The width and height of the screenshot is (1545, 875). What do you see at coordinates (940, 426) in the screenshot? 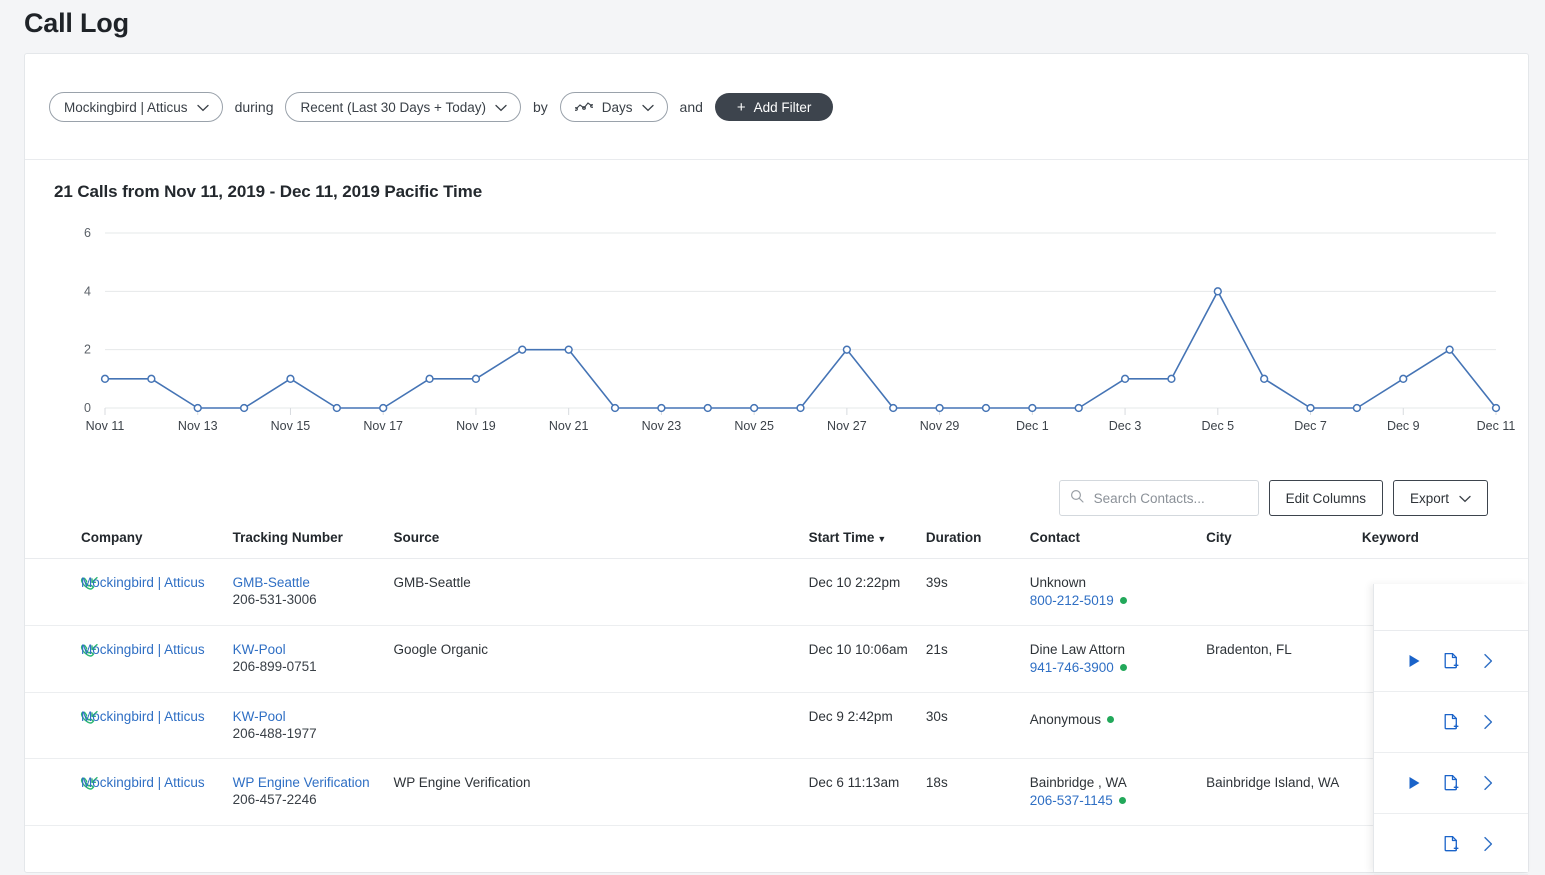
I see `svg-text: Nov 29` at bounding box center [940, 426].